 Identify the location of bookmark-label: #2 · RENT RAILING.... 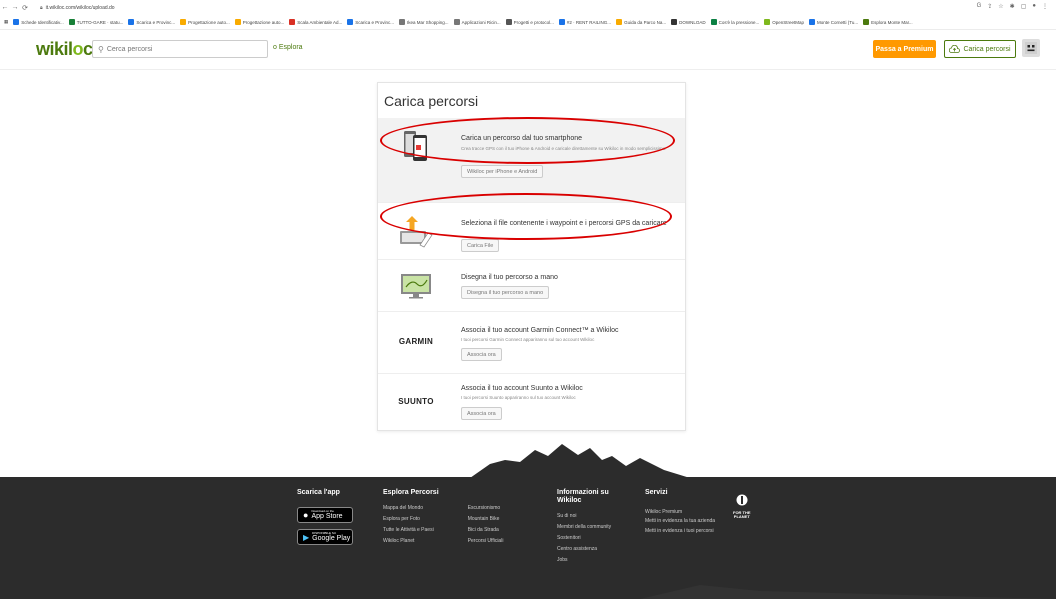
(589, 22).